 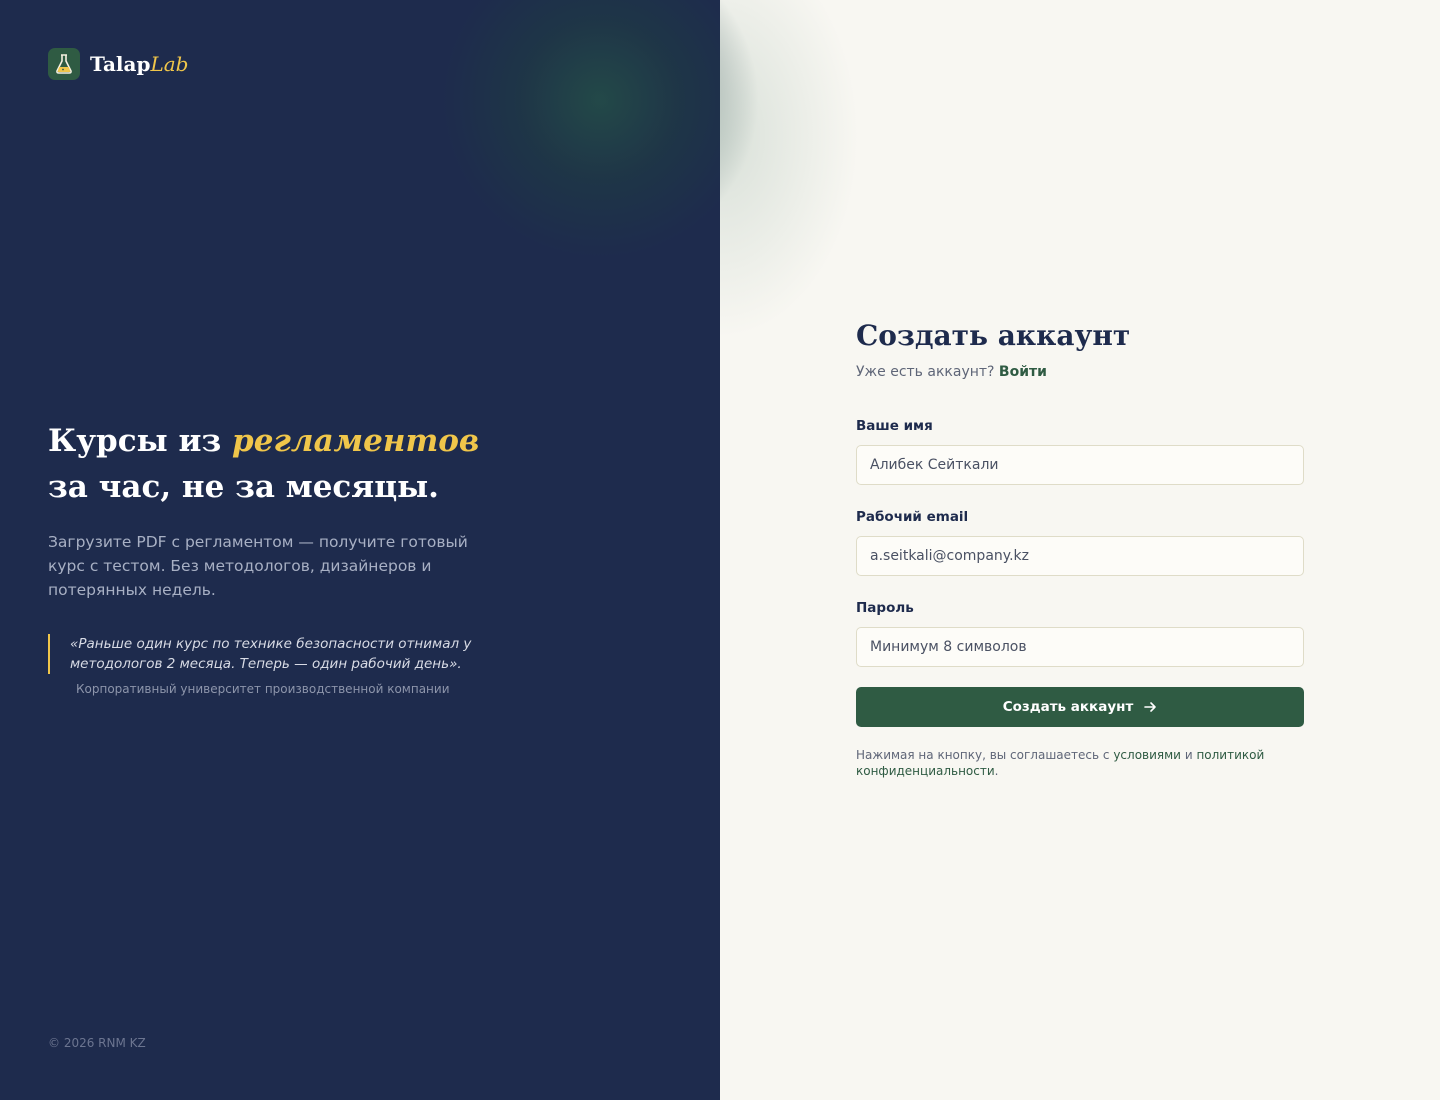 I want to click on create-account-button: Создать аккаунт, so click(x=1080, y=707).